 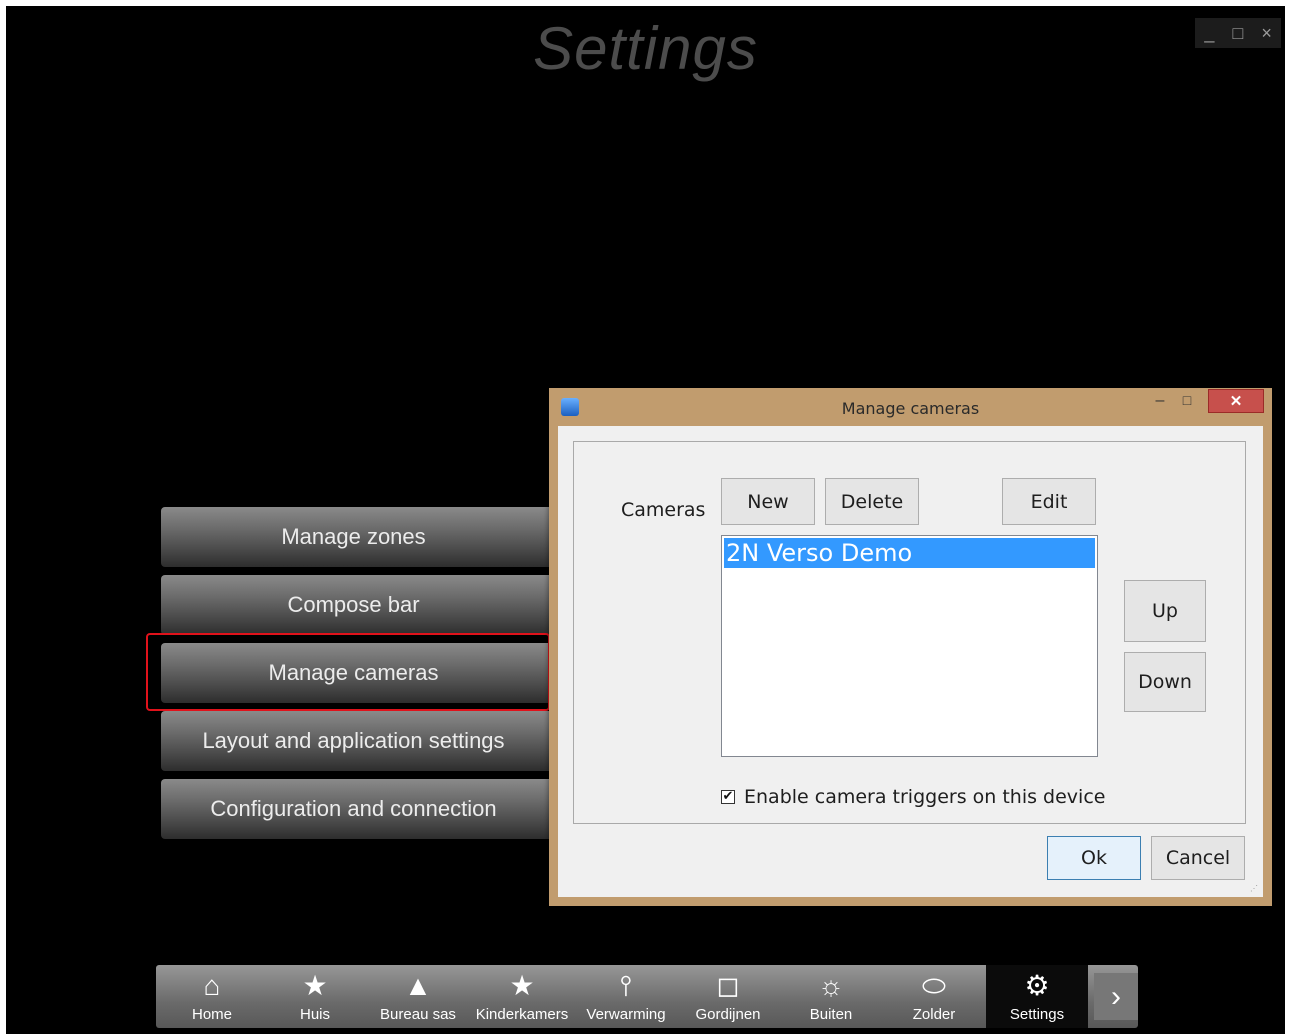 What do you see at coordinates (925, 797) in the screenshot?
I see `enable-triggers-label: Enable camera triggers on this device` at bounding box center [925, 797].